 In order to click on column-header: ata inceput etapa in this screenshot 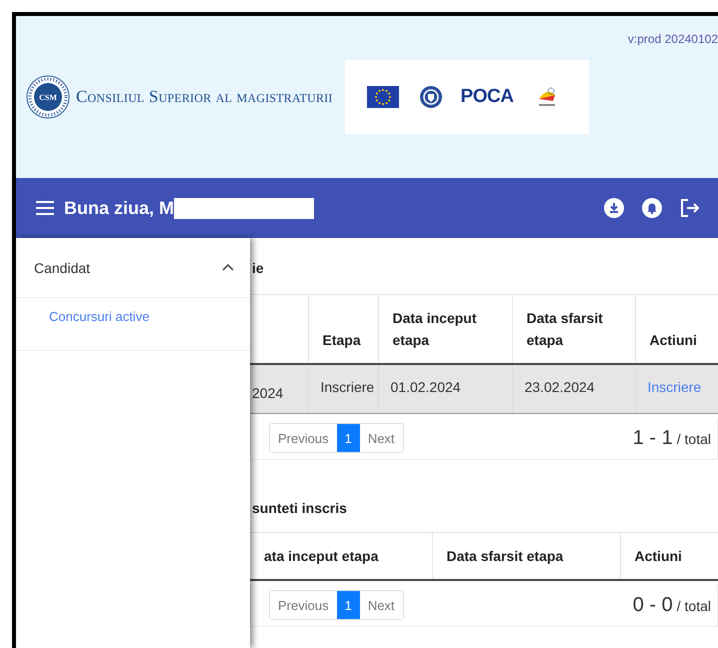, I will do `click(341, 556)`.